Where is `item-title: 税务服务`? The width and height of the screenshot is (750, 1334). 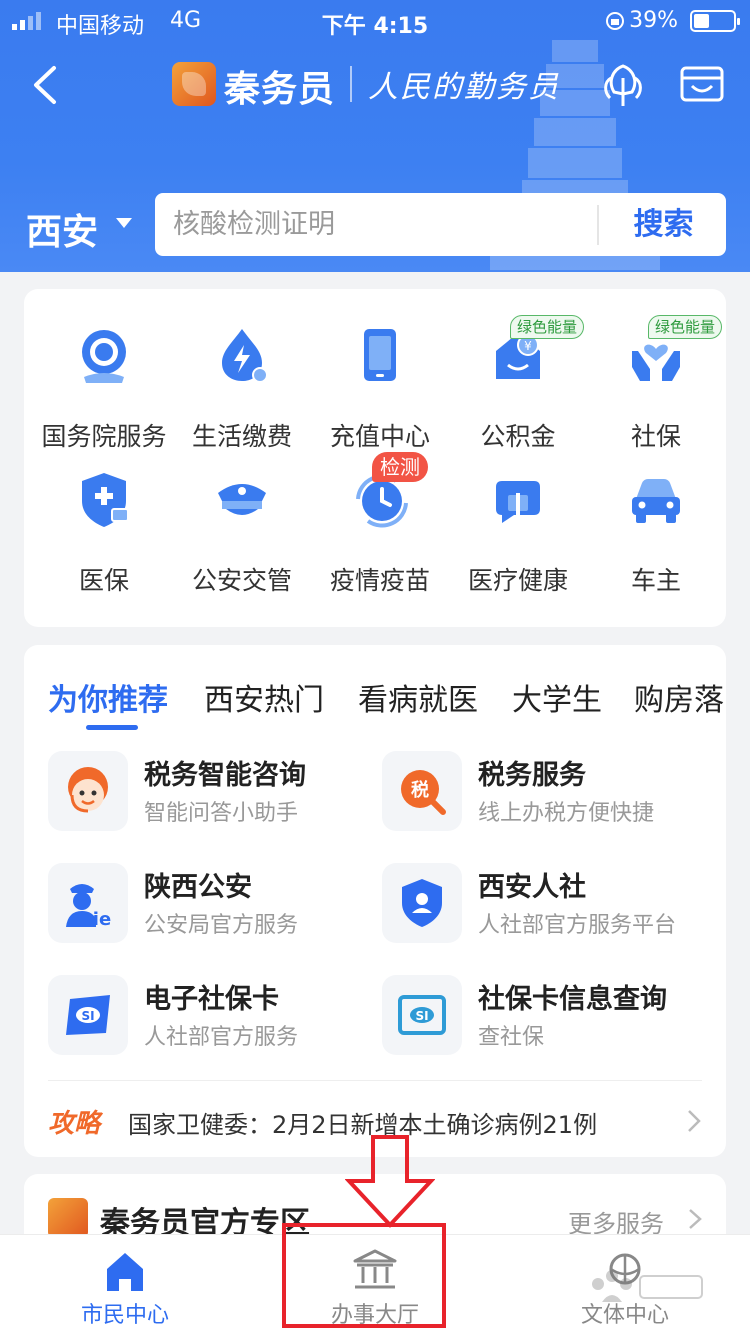
item-title: 税务服务 is located at coordinates (532, 775).